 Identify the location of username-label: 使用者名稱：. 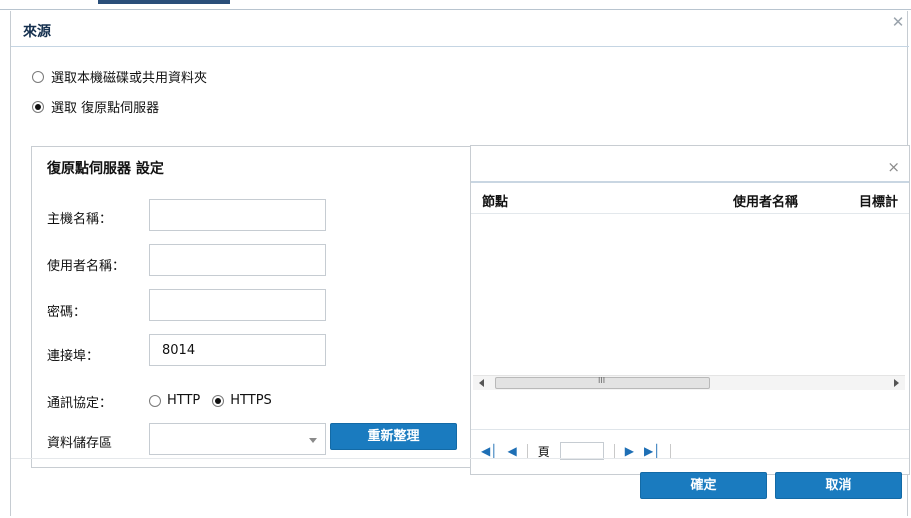
(86, 266).